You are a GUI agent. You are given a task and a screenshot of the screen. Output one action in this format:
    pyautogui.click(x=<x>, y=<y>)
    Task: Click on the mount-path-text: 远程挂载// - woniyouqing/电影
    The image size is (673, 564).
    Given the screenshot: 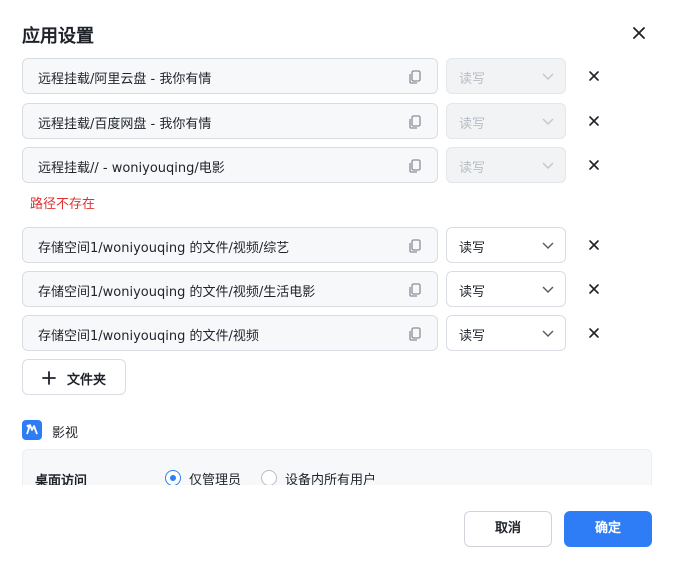 What is the action you would take?
    pyautogui.click(x=131, y=168)
    